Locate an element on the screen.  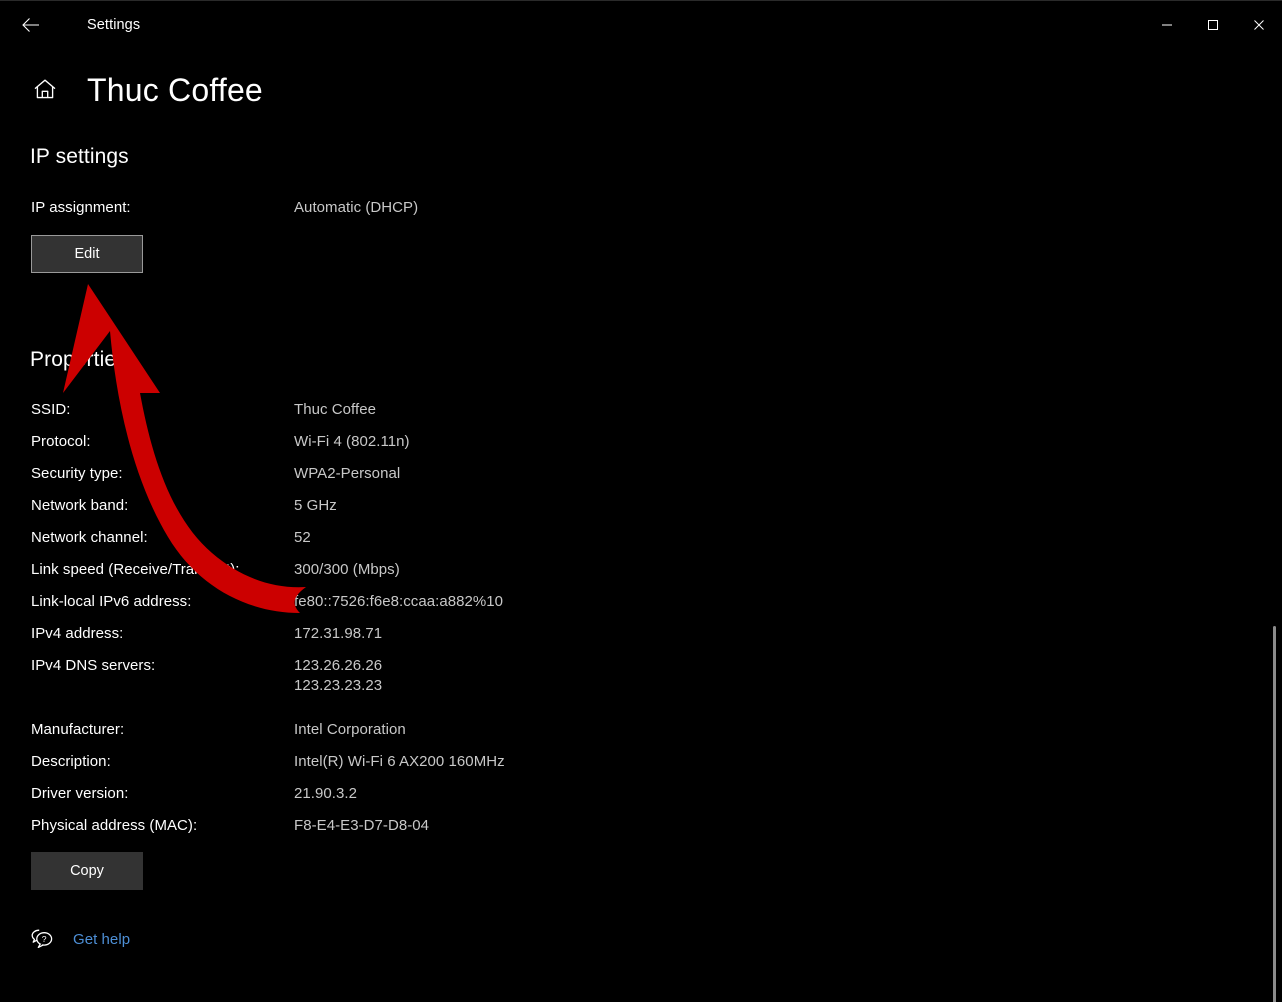
row-value: 21.90.3.2 is located at coordinates (326, 793).